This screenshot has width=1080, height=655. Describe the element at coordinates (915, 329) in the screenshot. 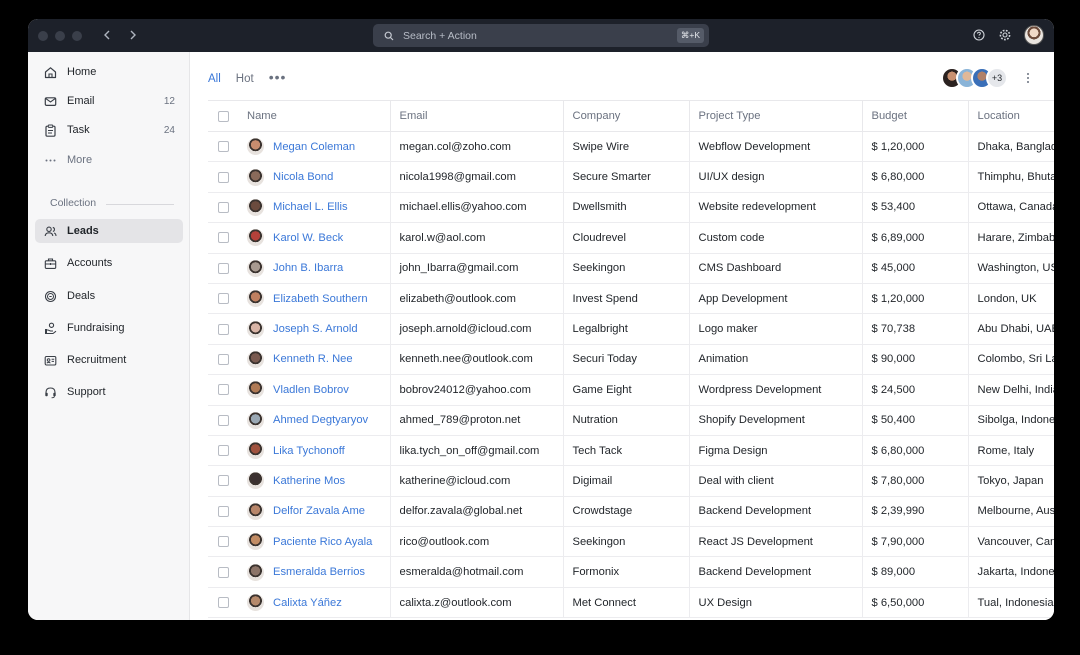

I see `budget-cell: $ 70,738` at that location.